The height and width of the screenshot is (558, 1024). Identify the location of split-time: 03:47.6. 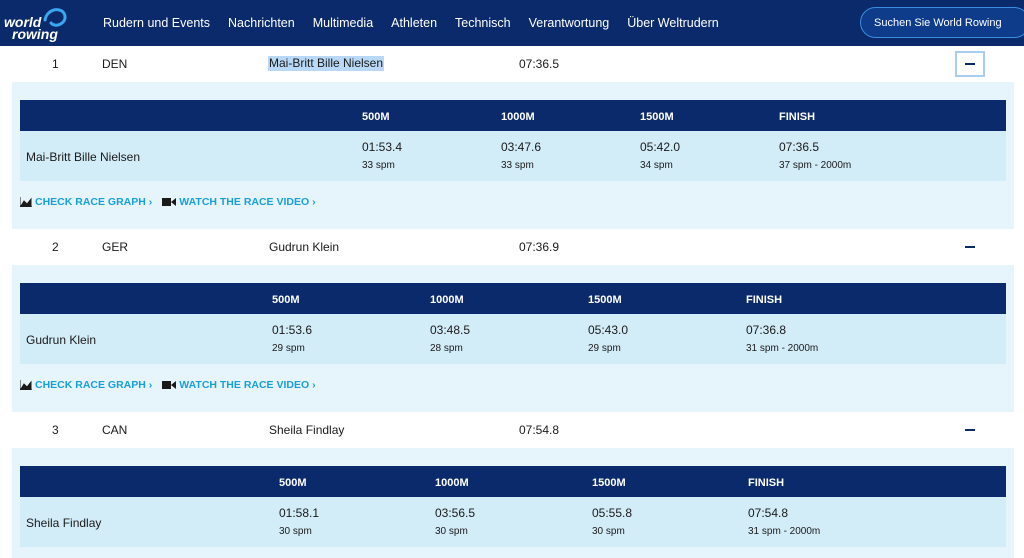
(521, 147).